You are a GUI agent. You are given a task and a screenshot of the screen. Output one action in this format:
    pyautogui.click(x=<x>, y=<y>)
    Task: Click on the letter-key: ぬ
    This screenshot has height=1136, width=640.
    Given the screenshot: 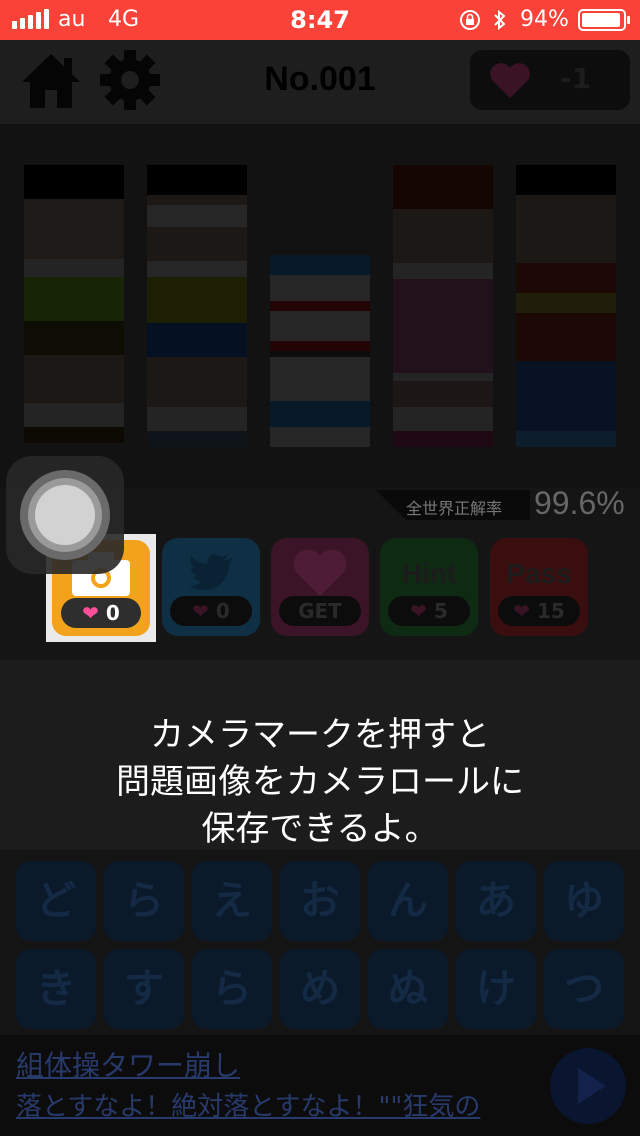 What is the action you would take?
    pyautogui.click(x=408, y=989)
    